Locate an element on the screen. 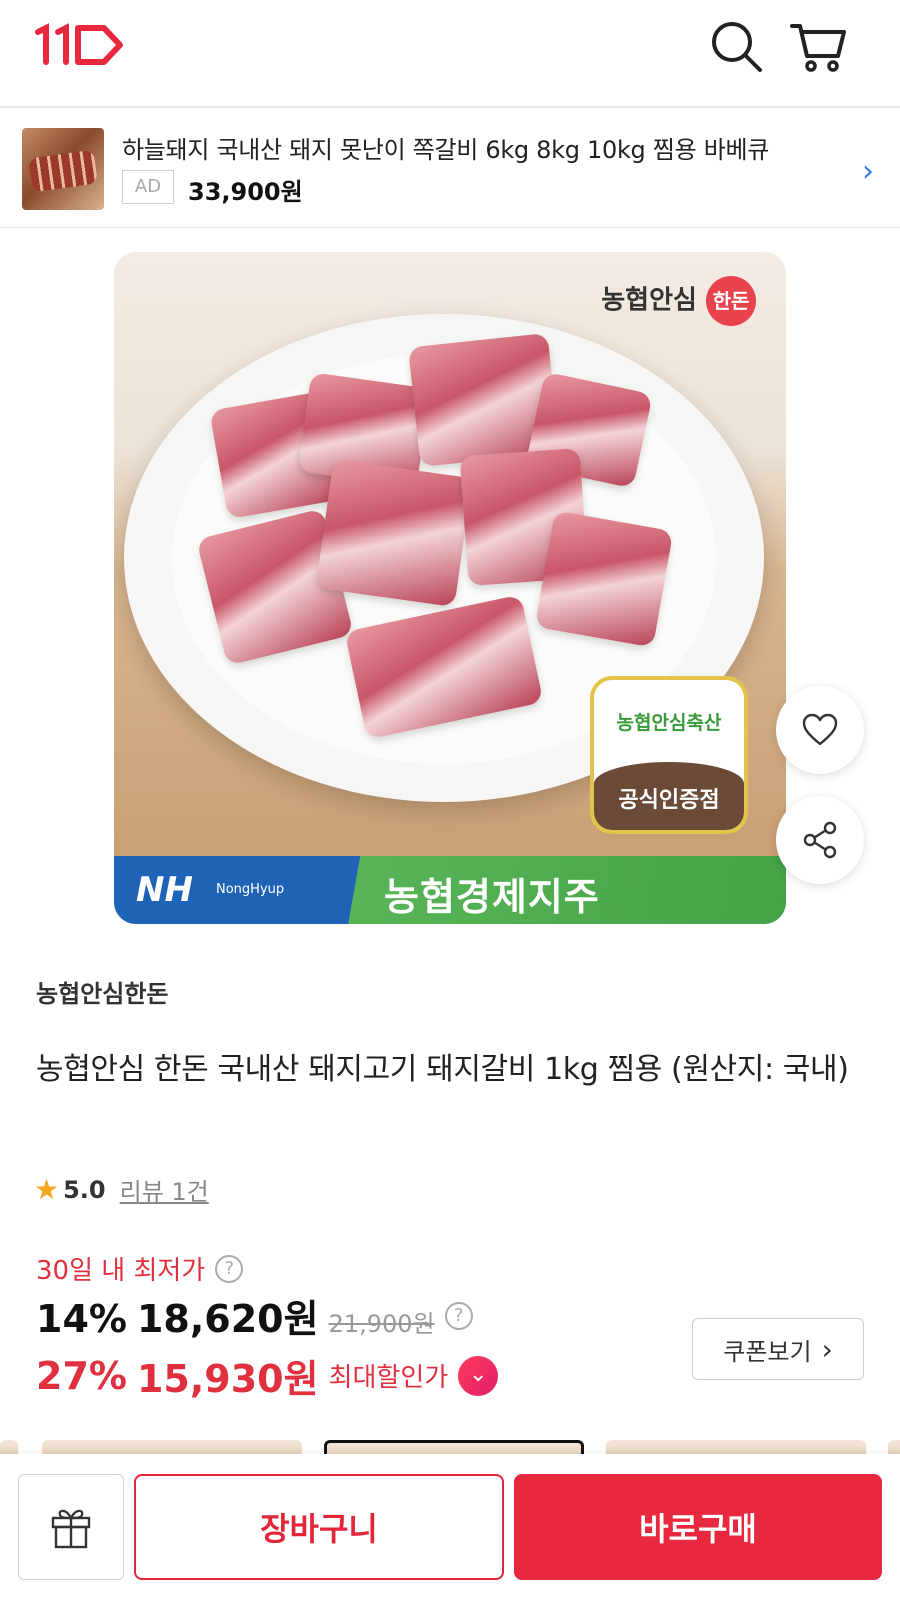 Image resolution: width=900 pixels, height=1614 pixels. search-icon is located at coordinates (736, 46).